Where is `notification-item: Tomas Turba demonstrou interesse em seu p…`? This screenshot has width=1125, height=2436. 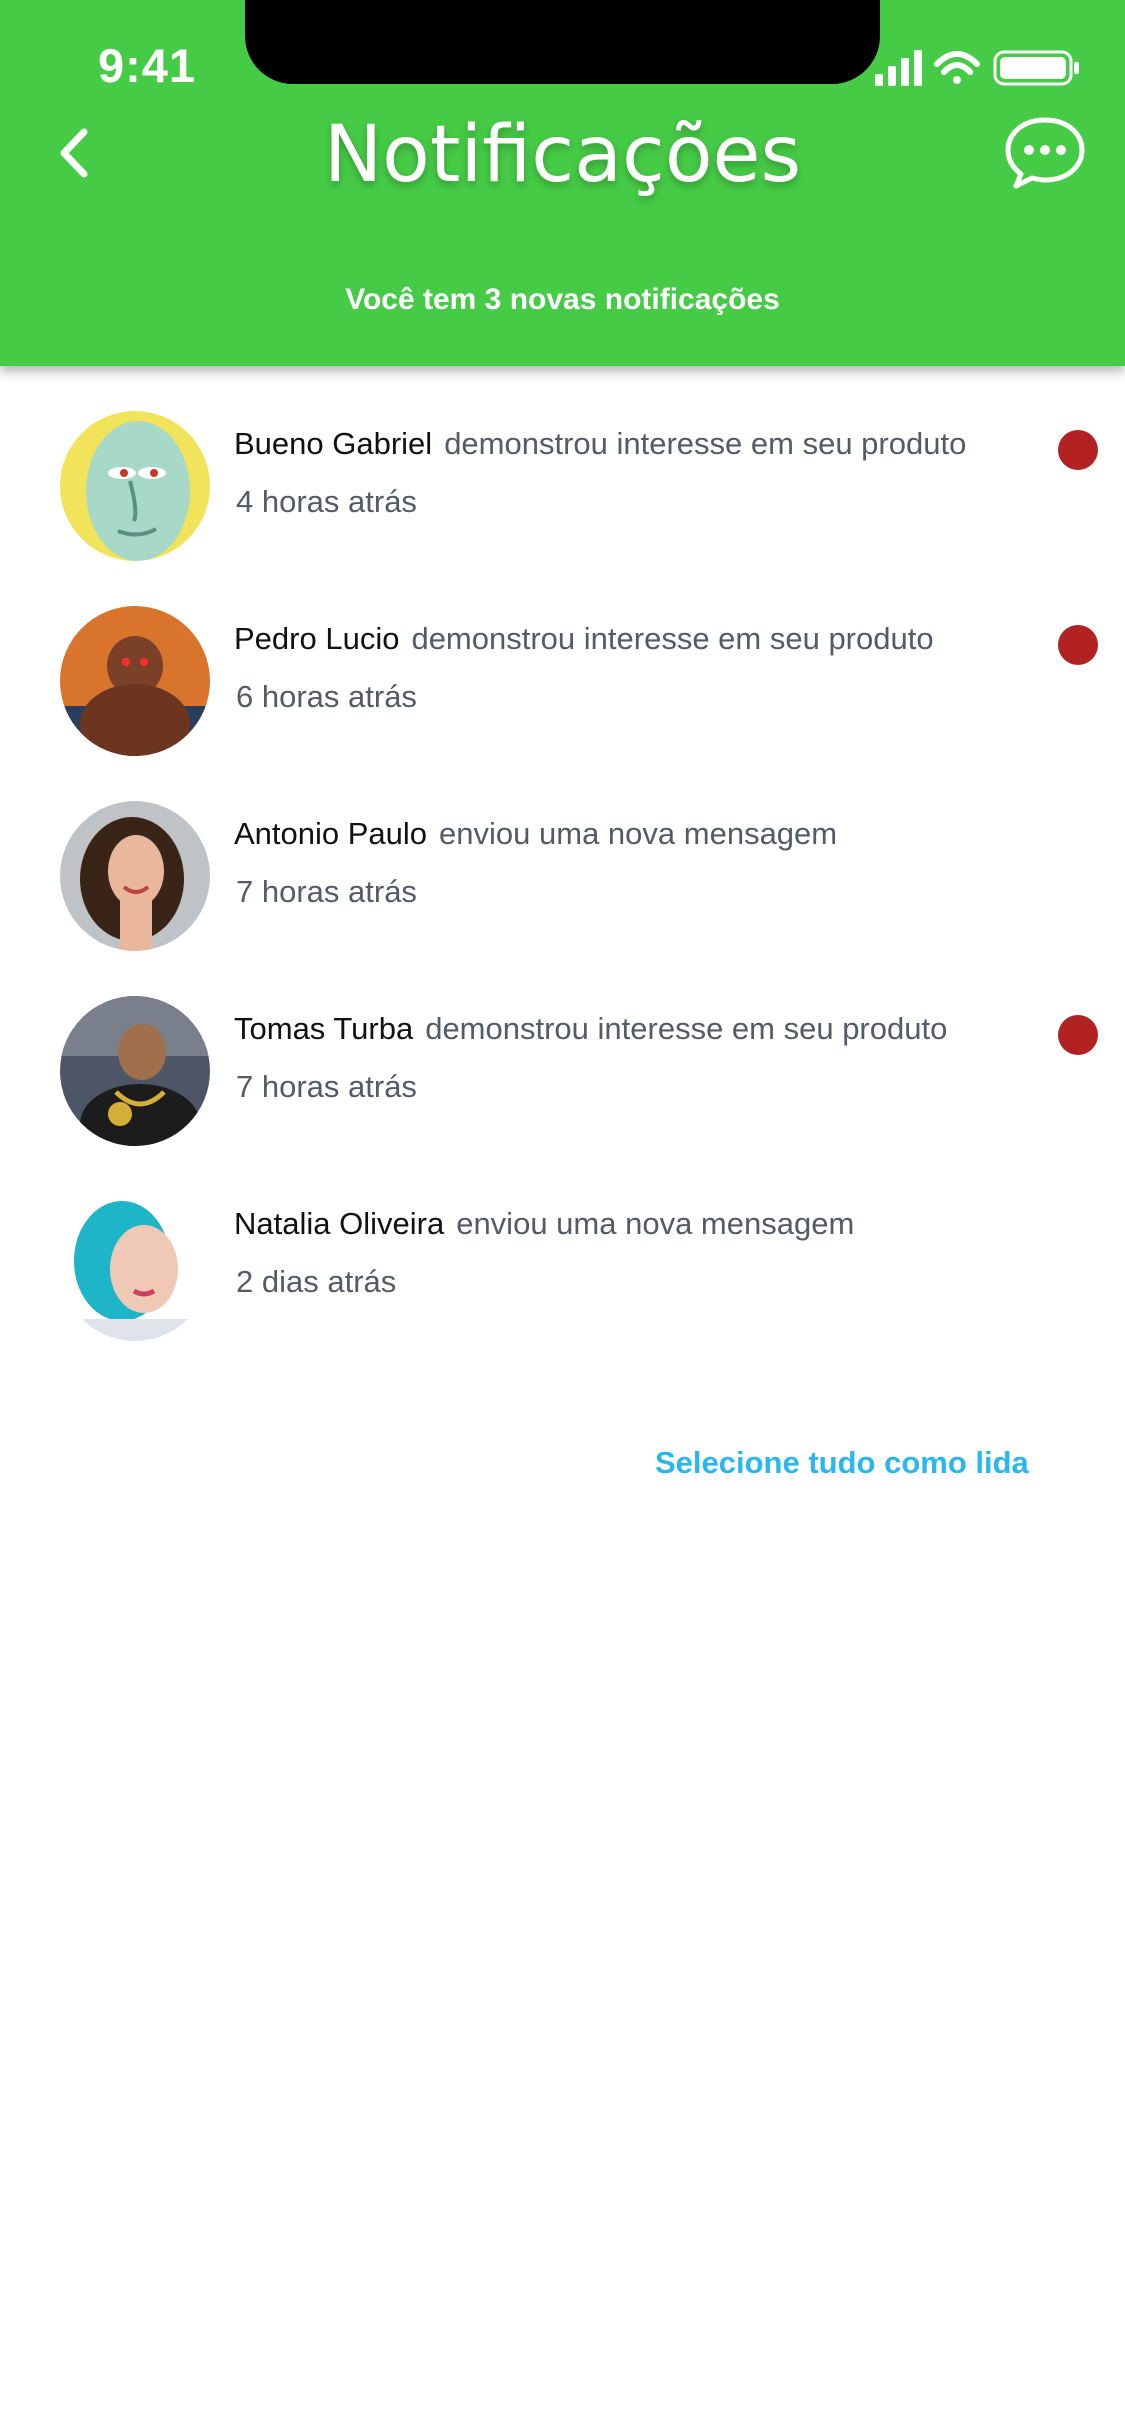
notification-item: Tomas Turba demonstrou interesse em seu p… is located at coordinates (562, 1048).